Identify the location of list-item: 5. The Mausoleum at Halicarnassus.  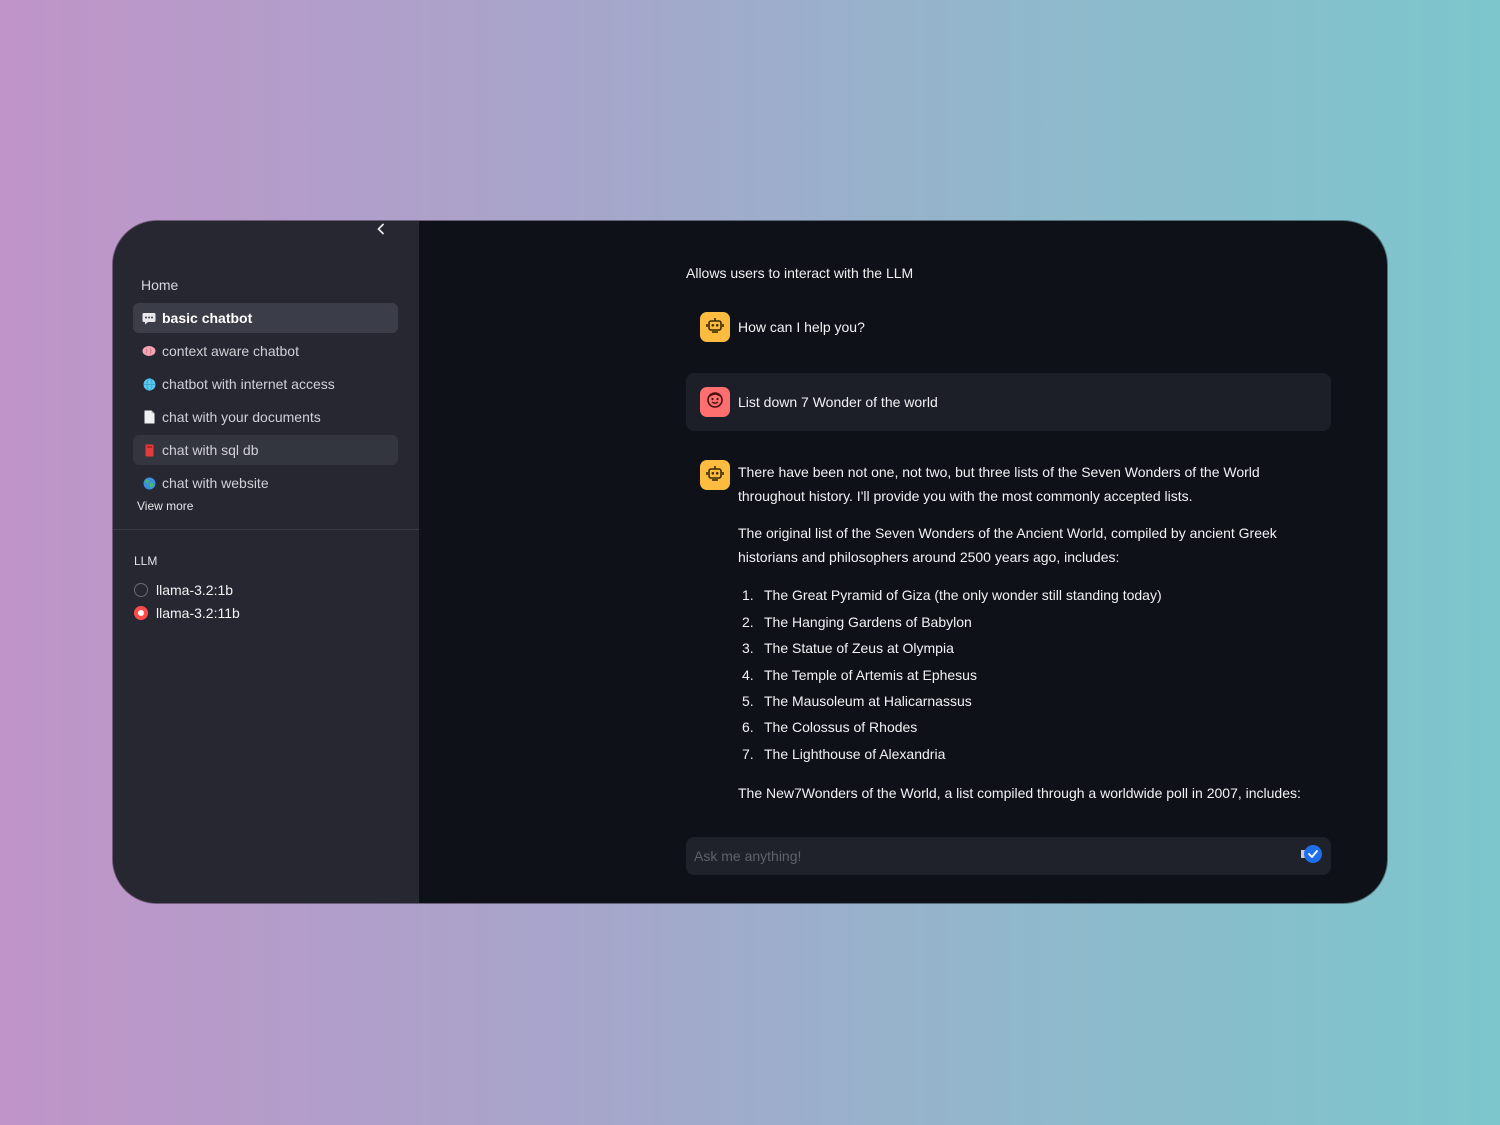
(1027, 702).